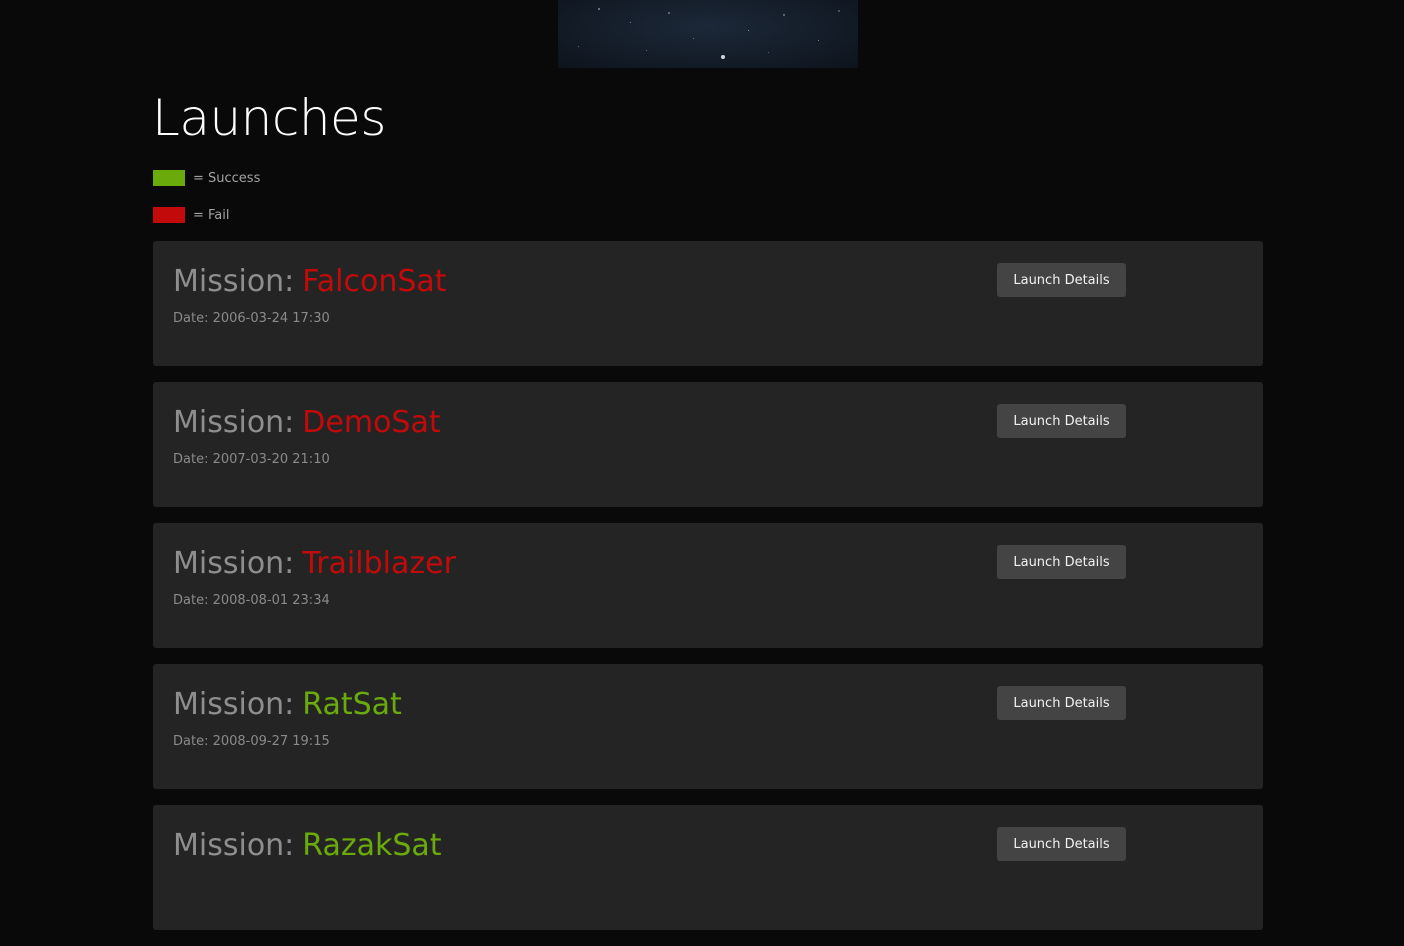 This screenshot has height=946, width=1404. I want to click on mission-date: Date: 2006-03-24 17:30, so click(251, 318).